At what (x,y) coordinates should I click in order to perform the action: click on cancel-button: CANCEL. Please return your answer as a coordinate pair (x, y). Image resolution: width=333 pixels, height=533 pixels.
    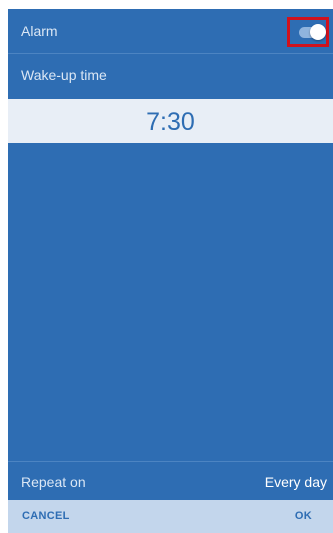
    Looking at the image, I should click on (46, 516).